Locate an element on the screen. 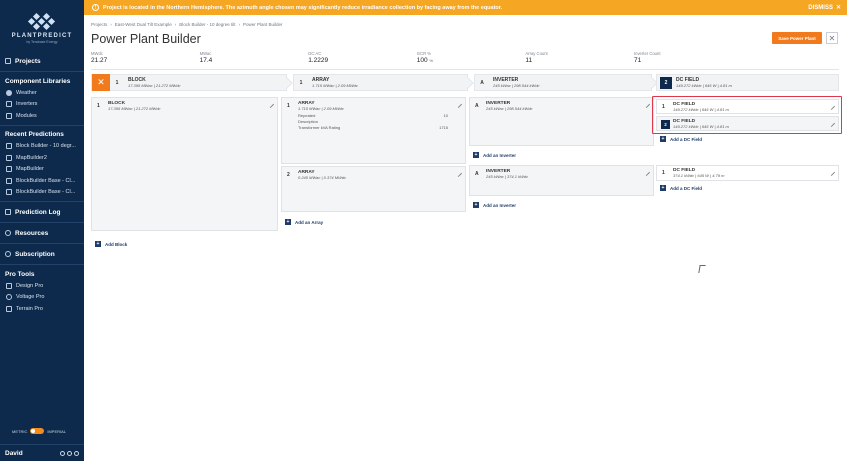 The width and height of the screenshot is (847, 461). user-actions is located at coordinates (69, 453).